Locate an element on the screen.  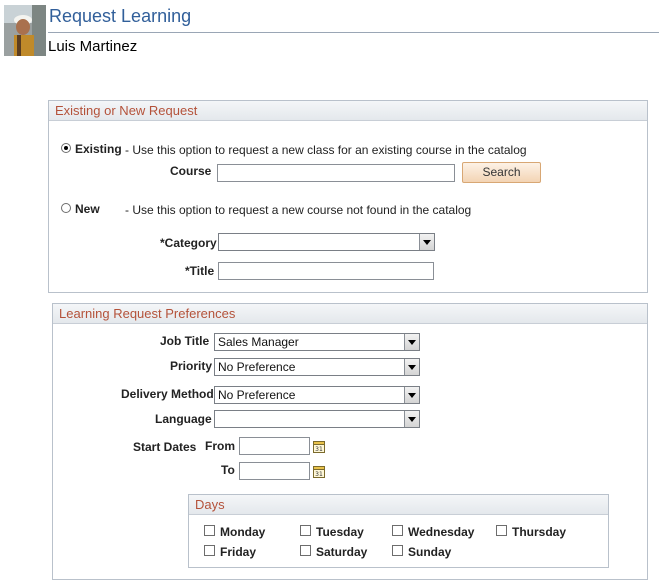
existing-label: Existing is located at coordinates (98, 149).